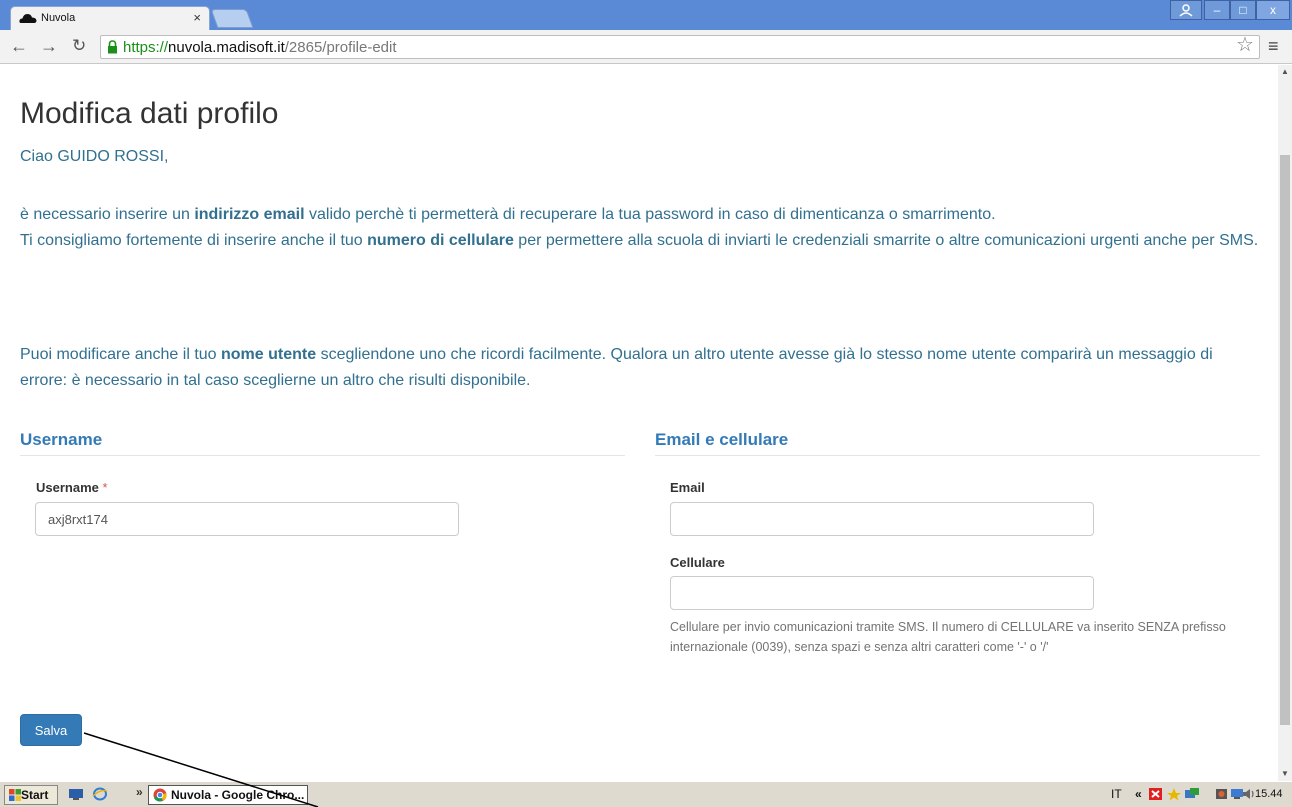 Image resolution: width=1292 pixels, height=807 pixels. I want to click on tray-expand-icon: «, so click(1138, 794).